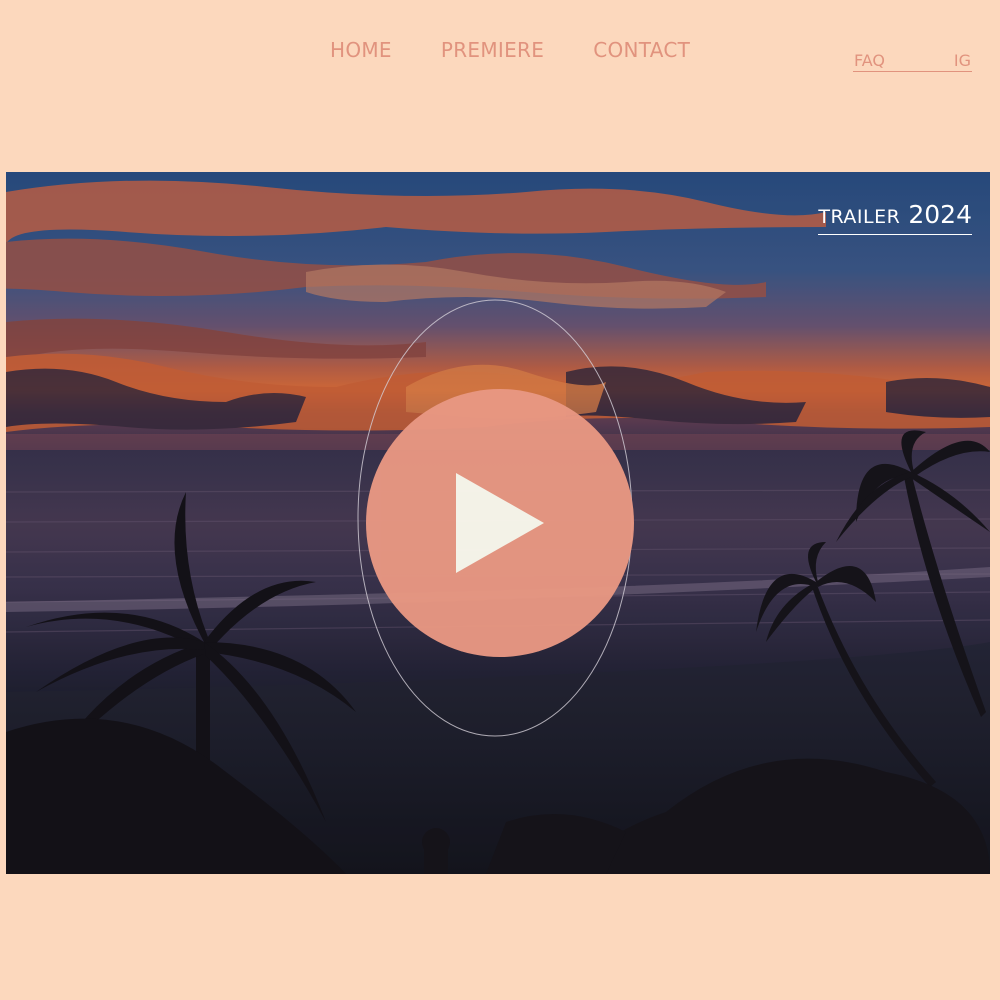  Describe the element at coordinates (361, 50) in the screenshot. I see `nav-home-link: HOME` at that location.